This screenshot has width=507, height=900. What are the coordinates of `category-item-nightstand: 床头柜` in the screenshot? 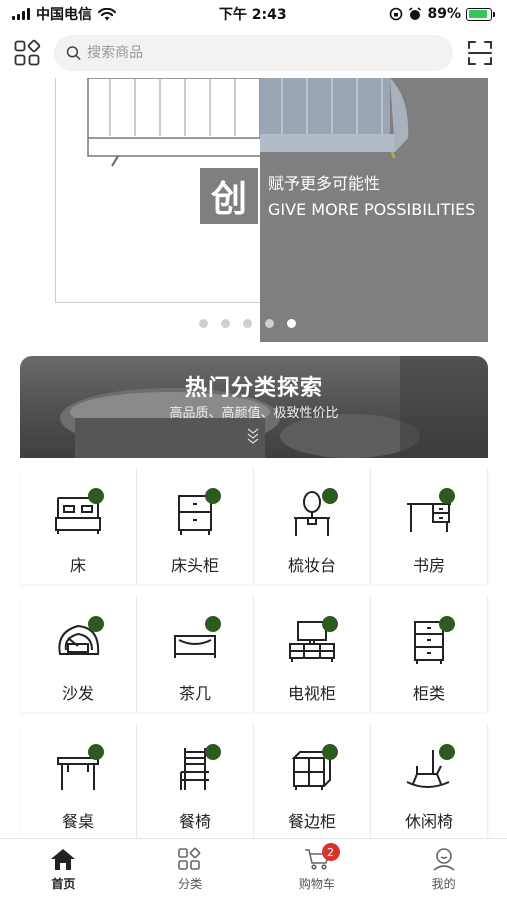 It's located at (195, 526).